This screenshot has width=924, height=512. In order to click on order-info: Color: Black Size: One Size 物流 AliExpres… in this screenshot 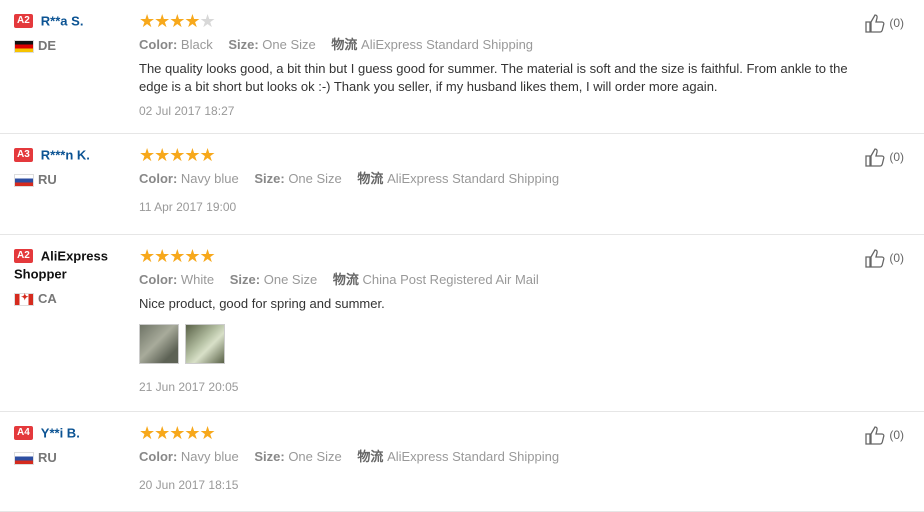, I will do `click(336, 44)`.